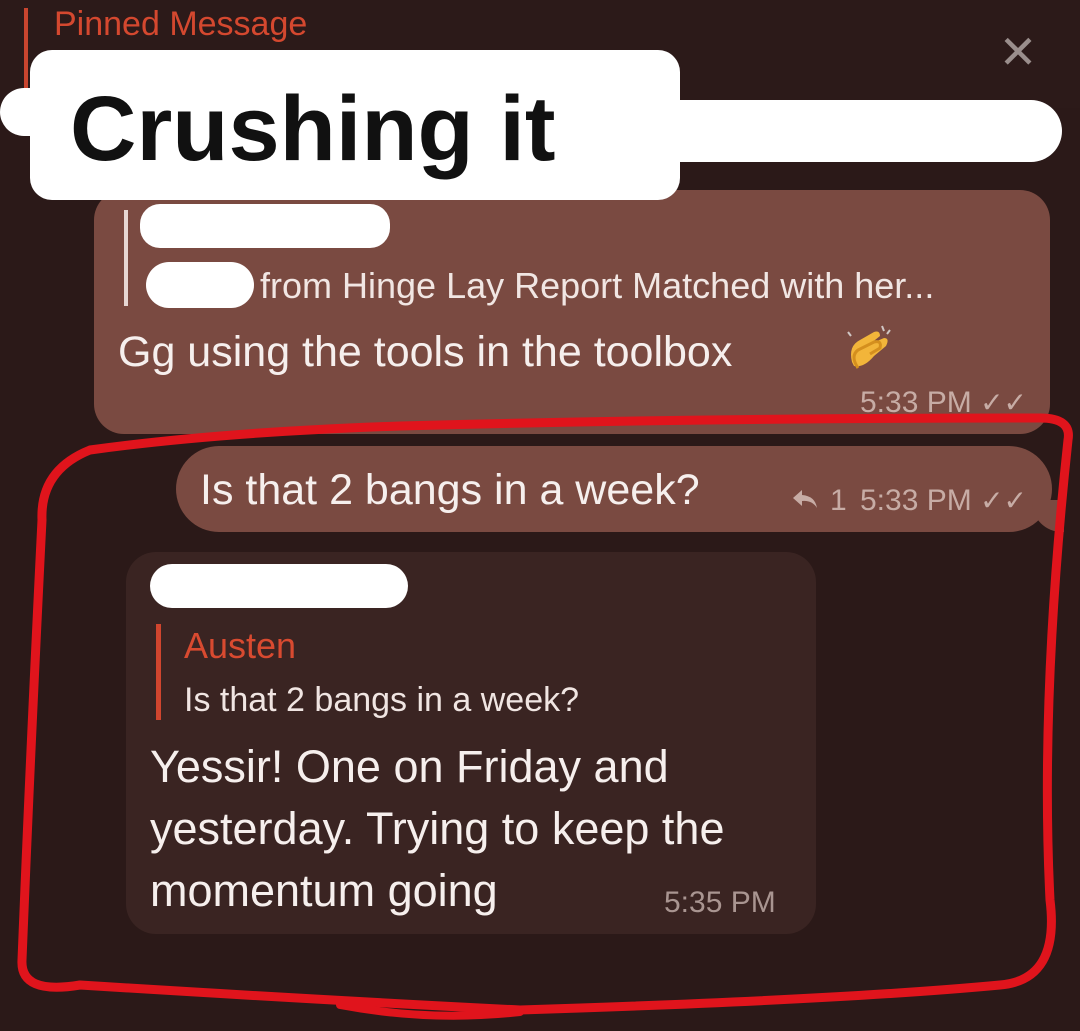 The height and width of the screenshot is (1031, 1080). What do you see at coordinates (425, 352) in the screenshot?
I see `message-text: Gg using the tools in the toolbox` at bounding box center [425, 352].